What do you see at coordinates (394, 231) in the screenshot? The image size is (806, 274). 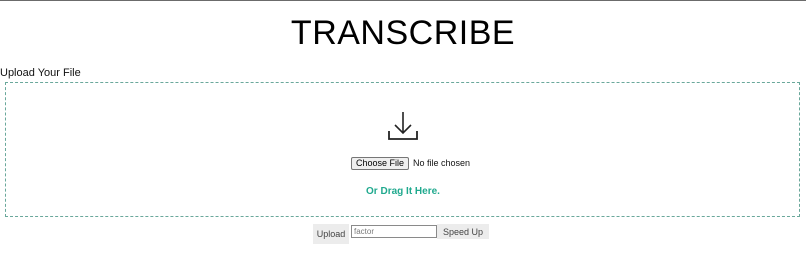 I see `factor-input` at bounding box center [394, 231].